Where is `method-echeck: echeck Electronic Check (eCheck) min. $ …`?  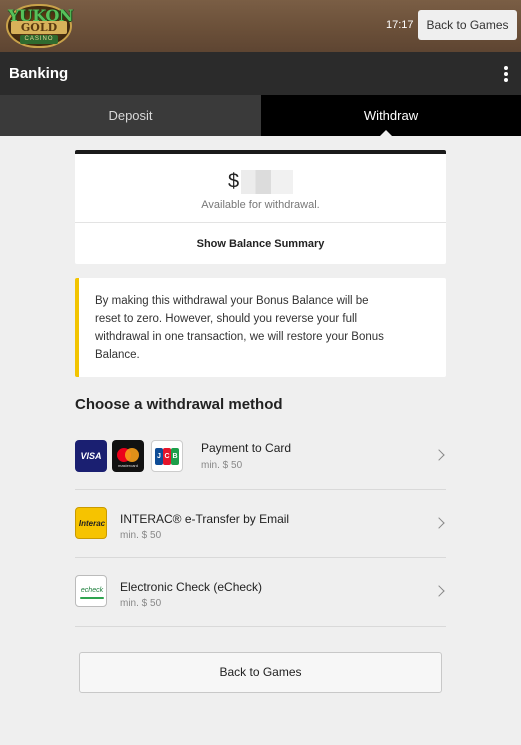 method-echeck: echeck Electronic Check (eCheck) min. $ … is located at coordinates (260, 592).